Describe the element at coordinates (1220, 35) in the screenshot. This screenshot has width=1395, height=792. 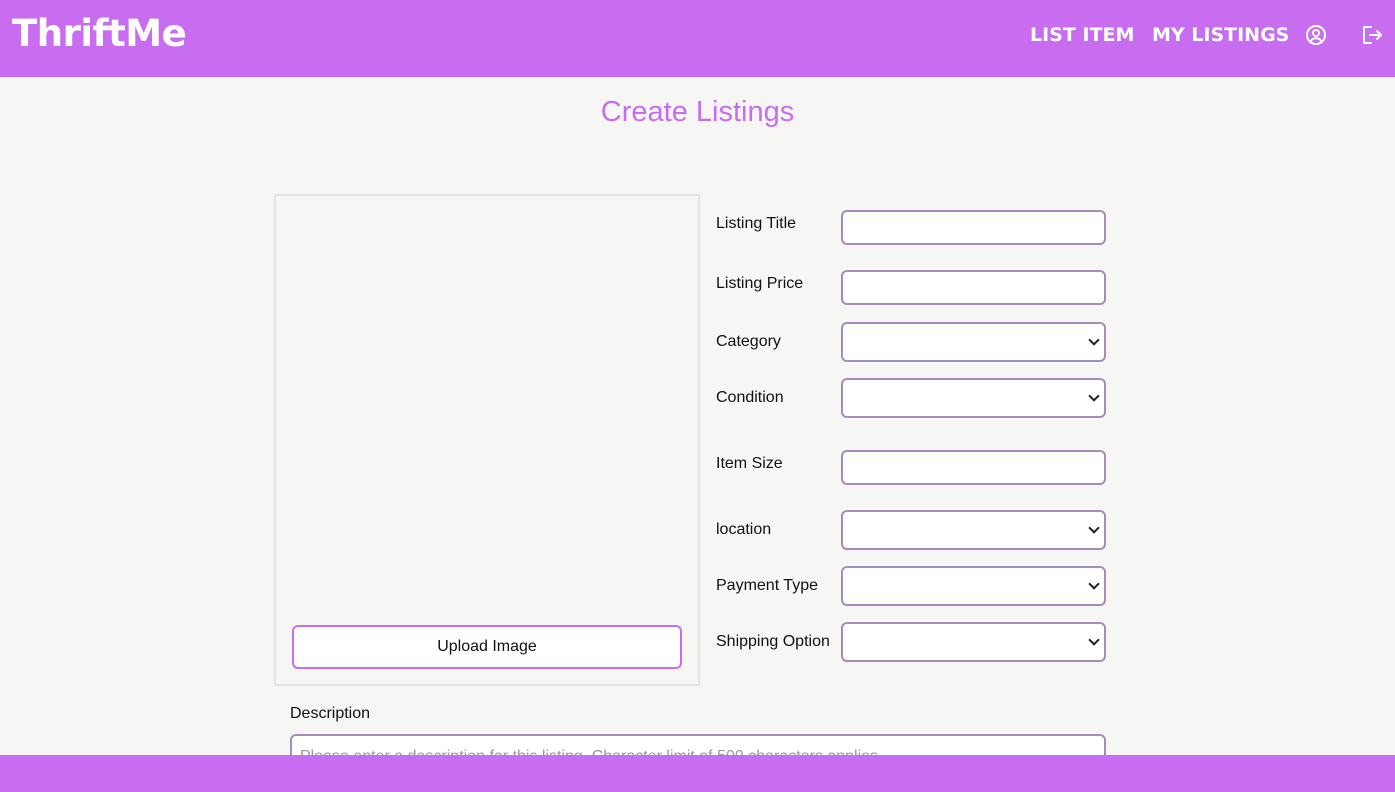
I see `nav-my-listings-link: MY LISTINGS` at that location.